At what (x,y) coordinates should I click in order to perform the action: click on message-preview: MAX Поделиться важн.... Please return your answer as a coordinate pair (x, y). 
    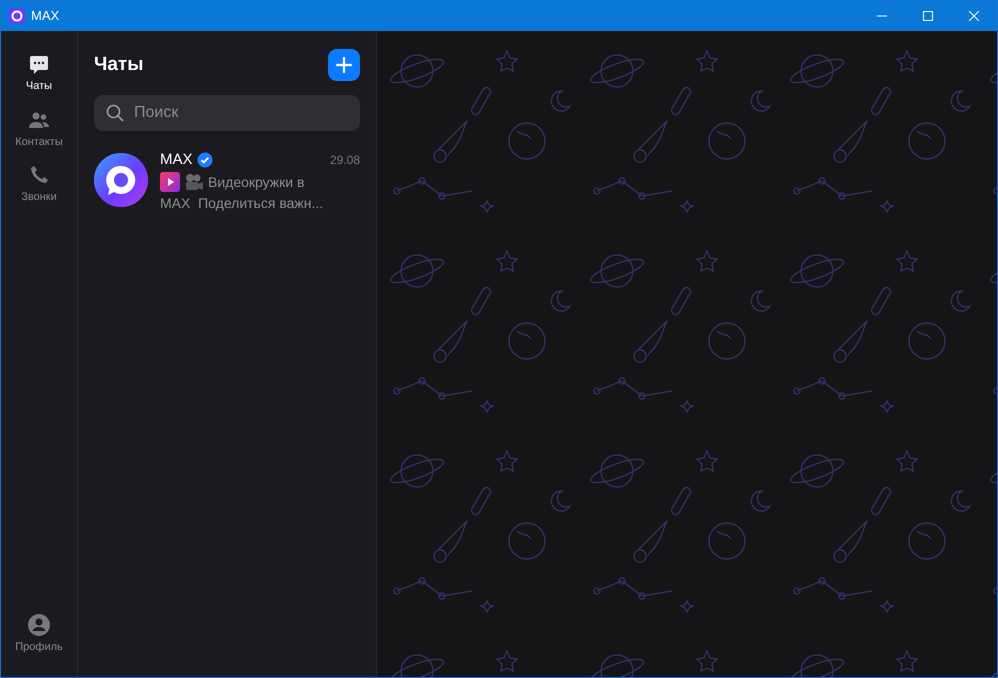
    Looking at the image, I should click on (242, 203).